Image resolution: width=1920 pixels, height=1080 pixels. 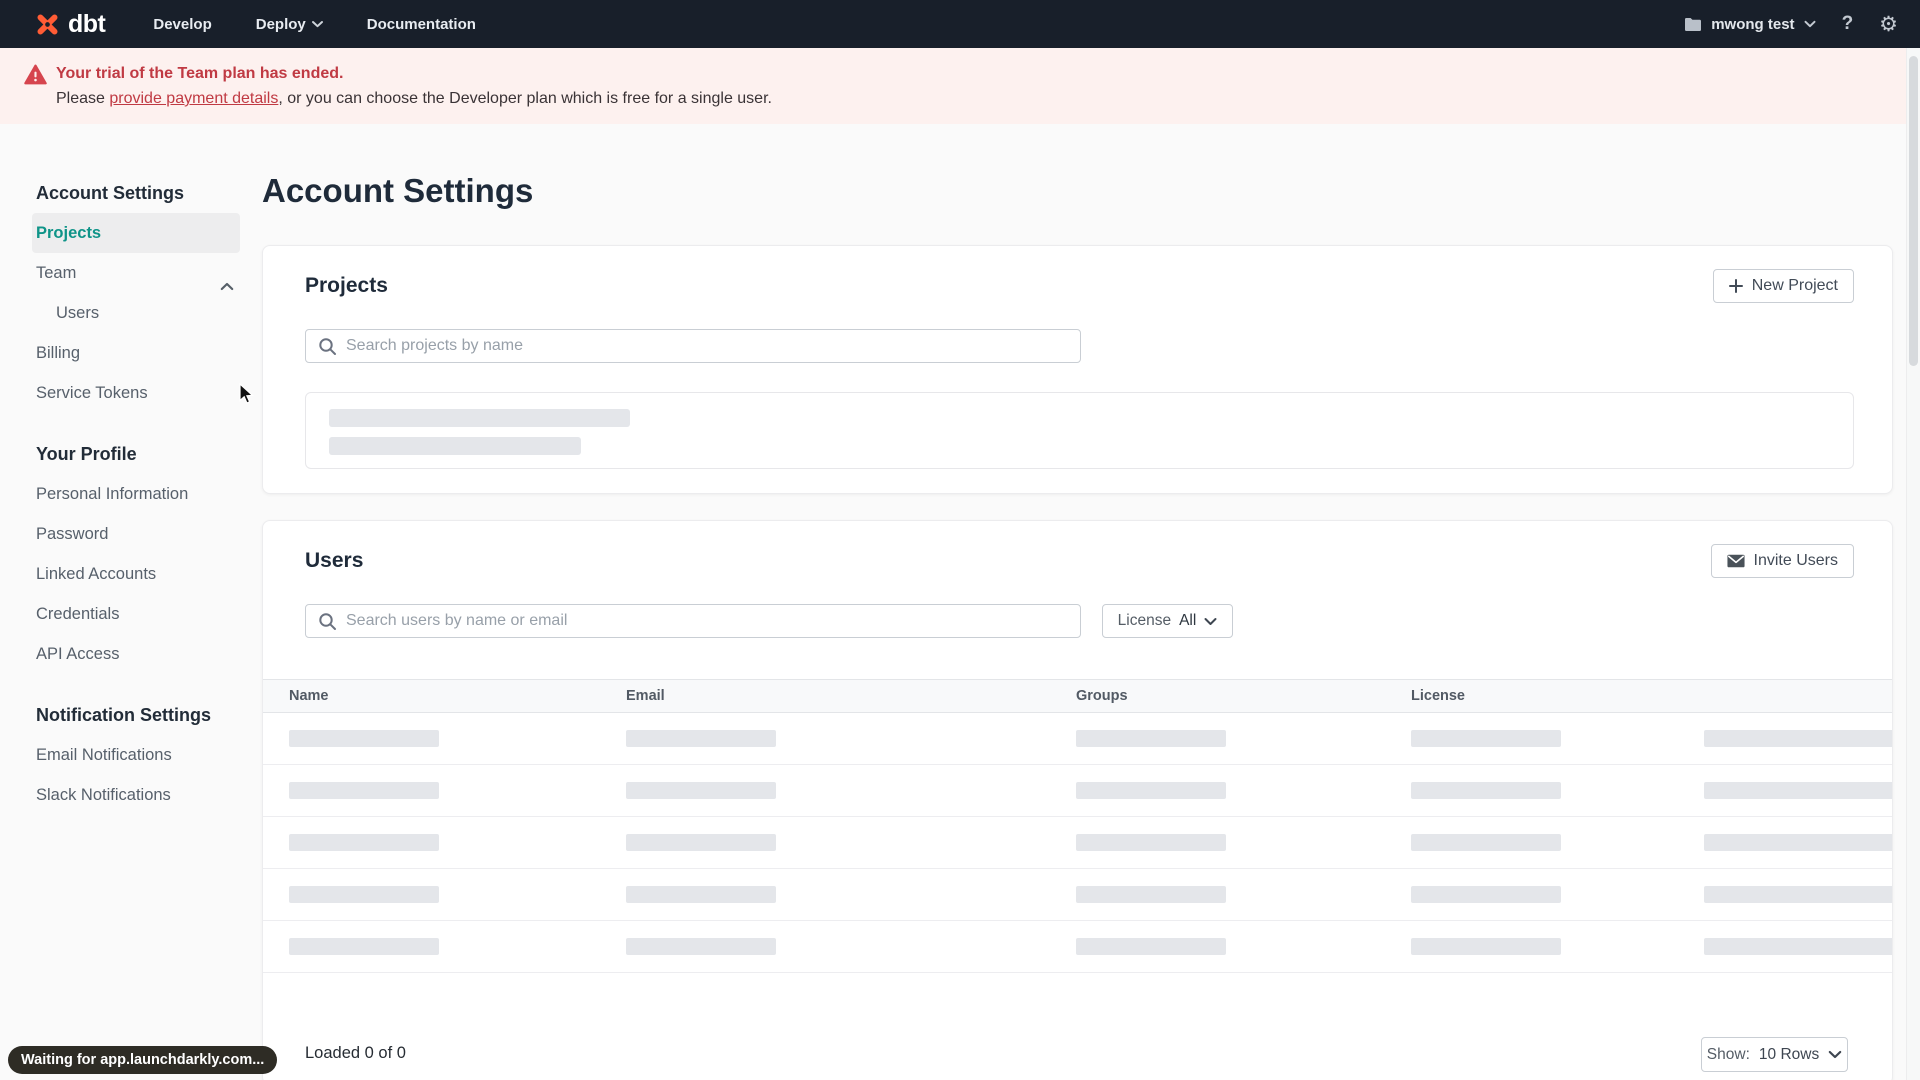 I want to click on payment-details-link: provide payment details, so click(x=193, y=98).